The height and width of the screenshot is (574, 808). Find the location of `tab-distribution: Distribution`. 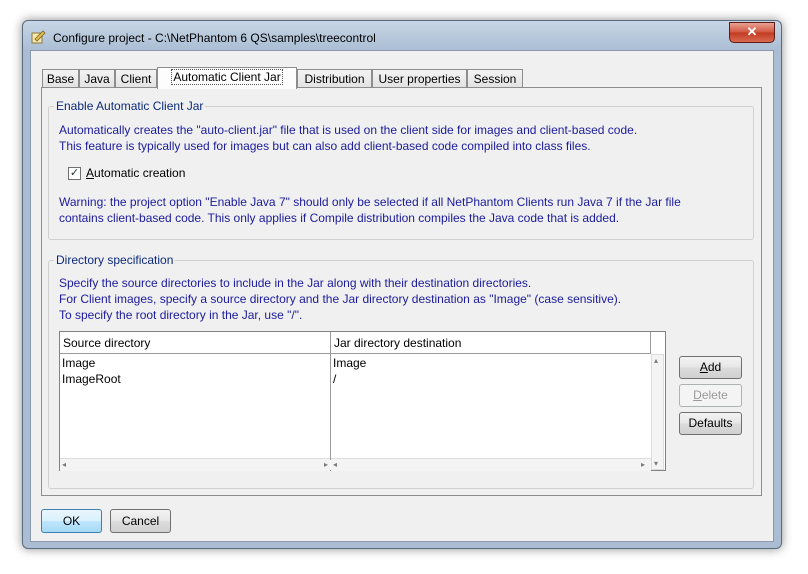

tab-distribution: Distribution is located at coordinates (334, 78).